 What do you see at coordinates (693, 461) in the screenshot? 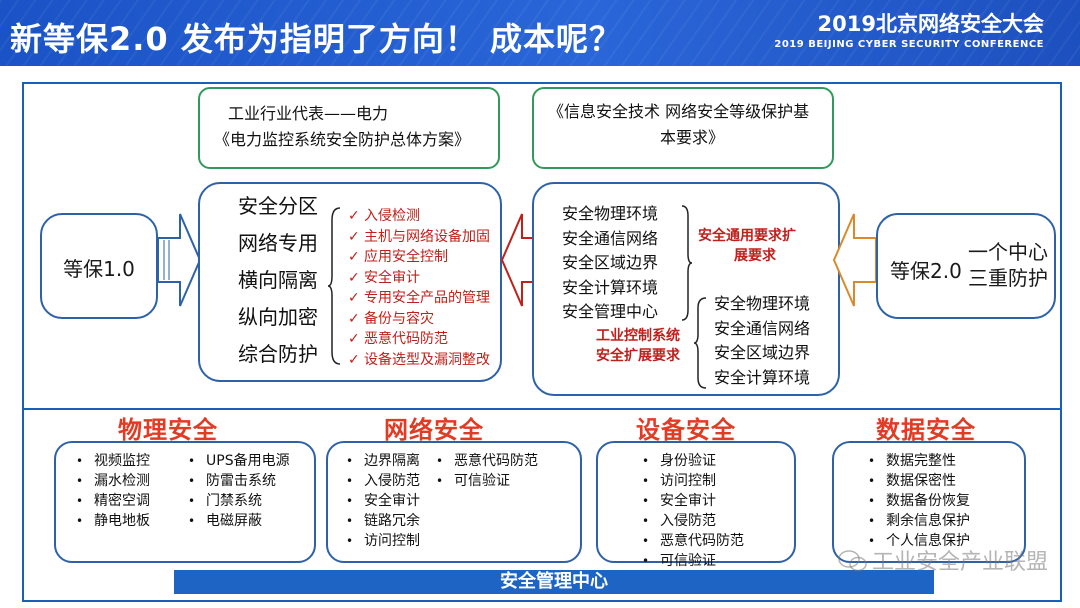
I see `category-item: 身份验证` at bounding box center [693, 461].